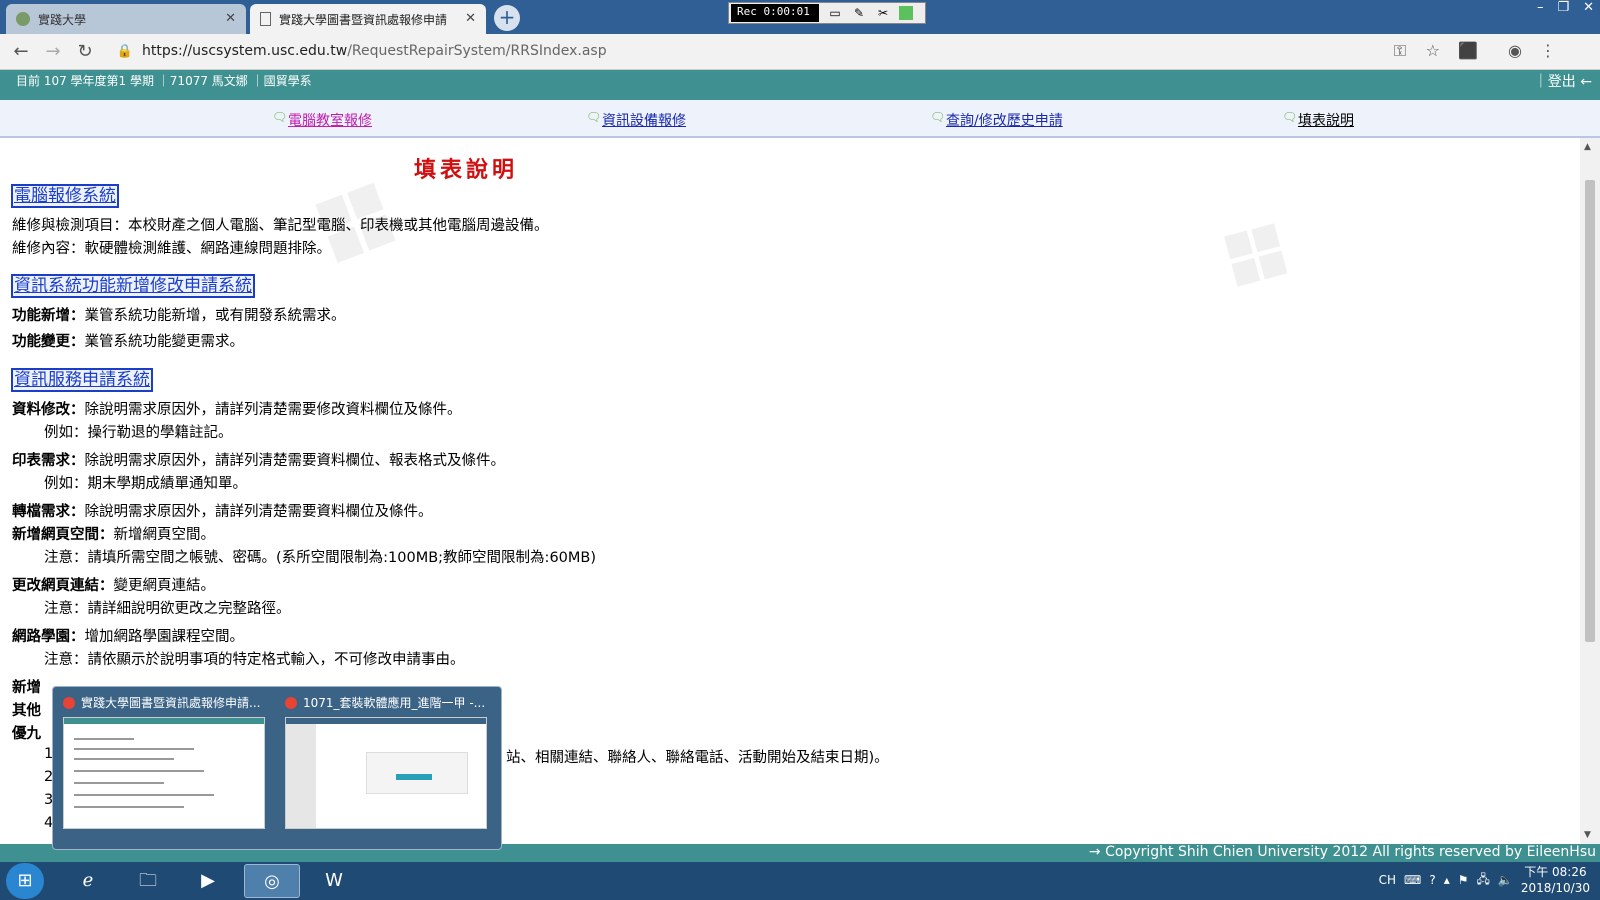  What do you see at coordinates (1515, 50) in the screenshot?
I see `account-icon: ◉` at bounding box center [1515, 50].